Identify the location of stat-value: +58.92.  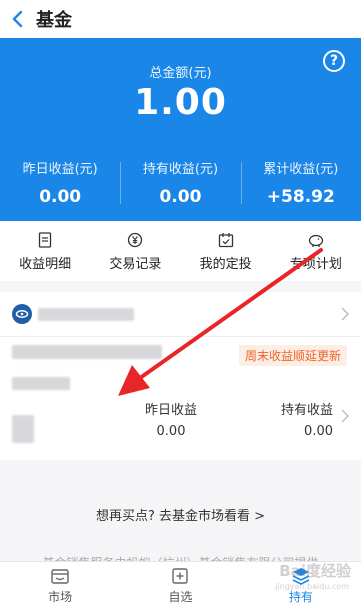
(300, 197).